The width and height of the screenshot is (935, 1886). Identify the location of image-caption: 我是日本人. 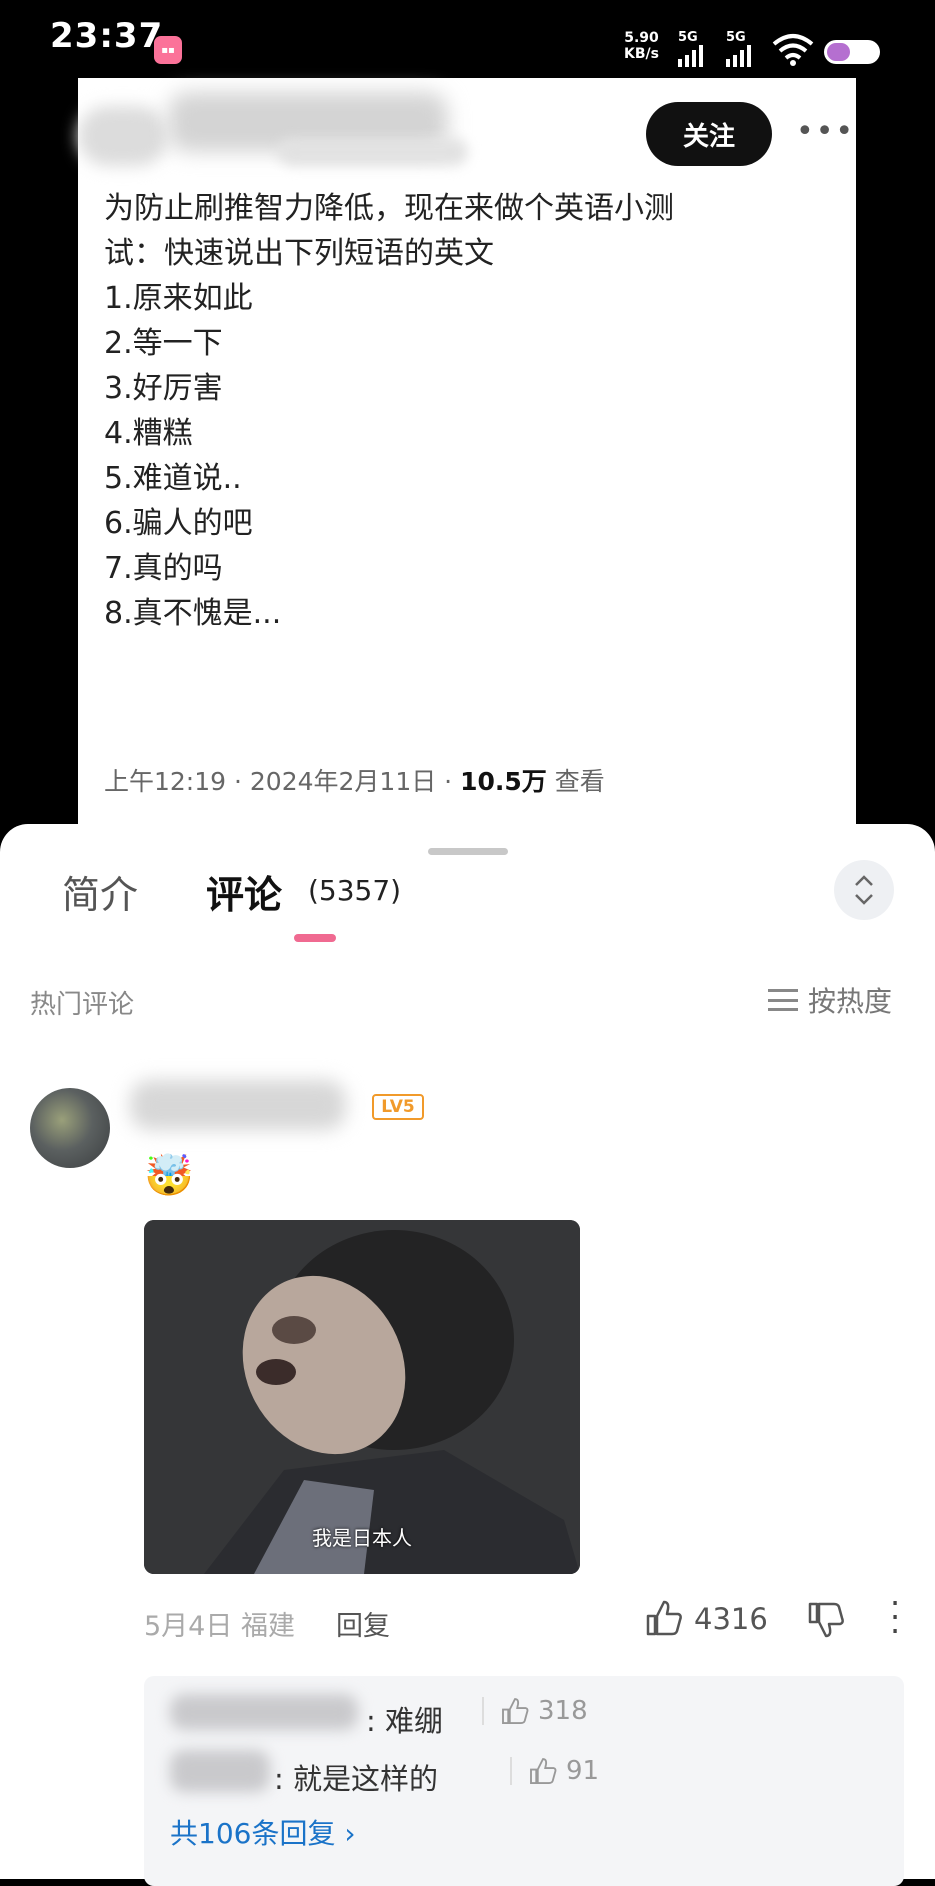
(362, 1538).